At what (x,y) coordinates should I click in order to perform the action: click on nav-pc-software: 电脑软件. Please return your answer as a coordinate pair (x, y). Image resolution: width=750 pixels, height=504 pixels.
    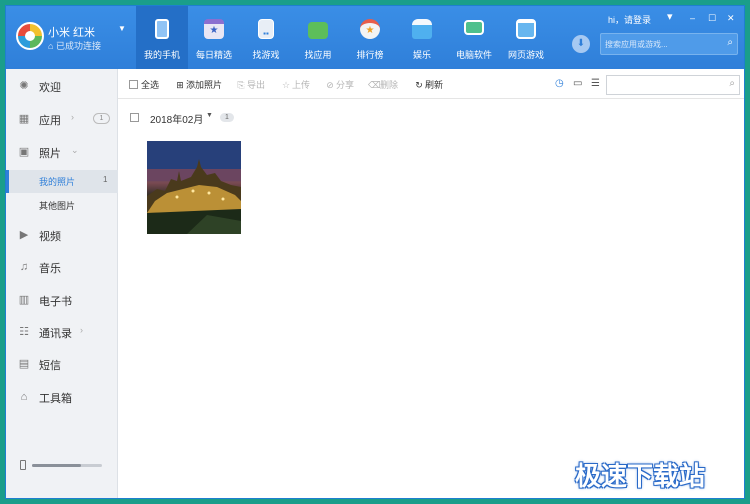
    Looking at the image, I should click on (474, 37).